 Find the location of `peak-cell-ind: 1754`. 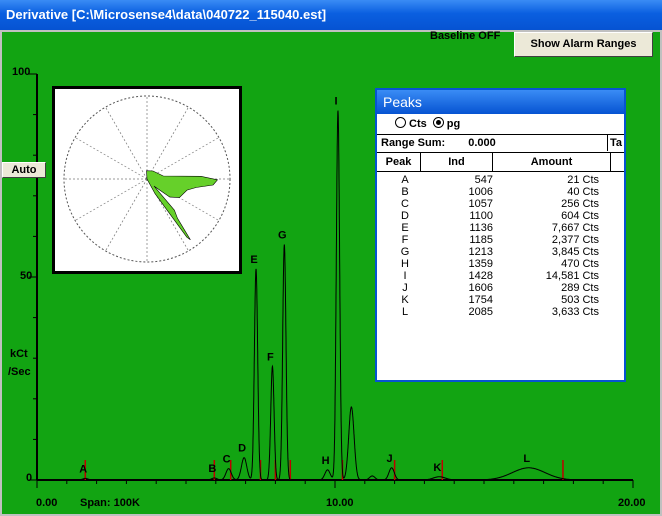

peak-cell-ind: 1754 is located at coordinates (480, 300).